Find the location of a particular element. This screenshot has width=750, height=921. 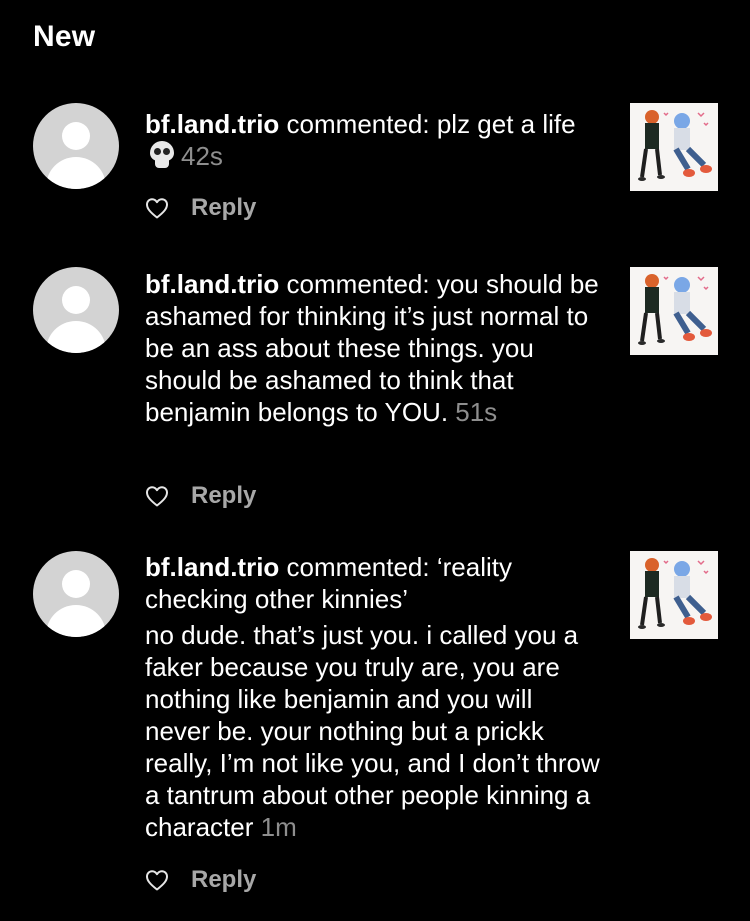

timestamp: 1m is located at coordinates (278, 827).